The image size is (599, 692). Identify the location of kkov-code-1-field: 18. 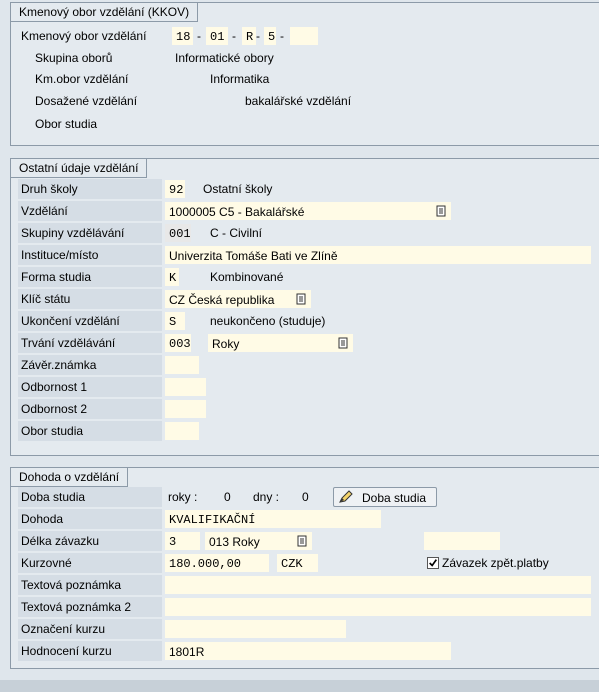
(182, 36).